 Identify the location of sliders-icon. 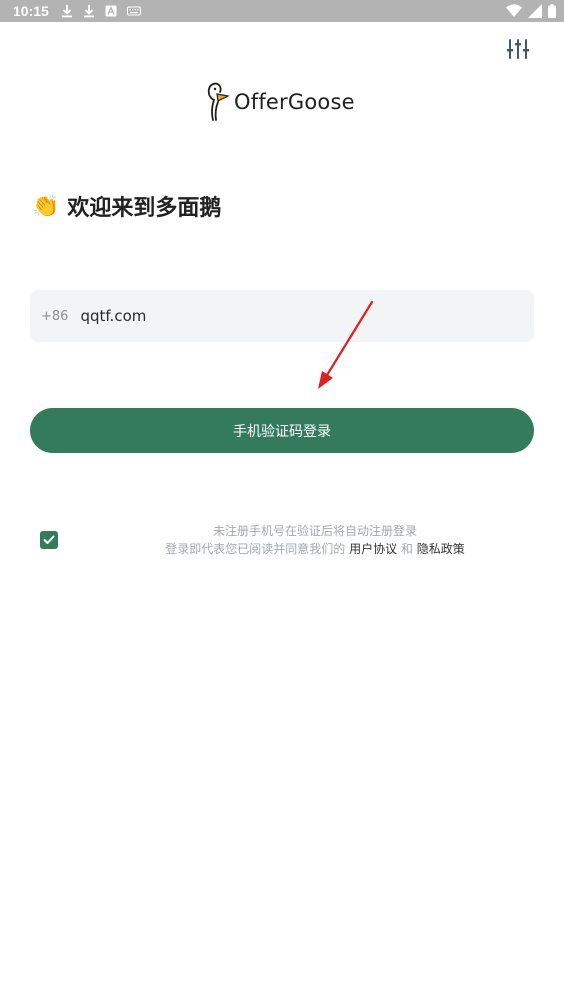
(518, 49).